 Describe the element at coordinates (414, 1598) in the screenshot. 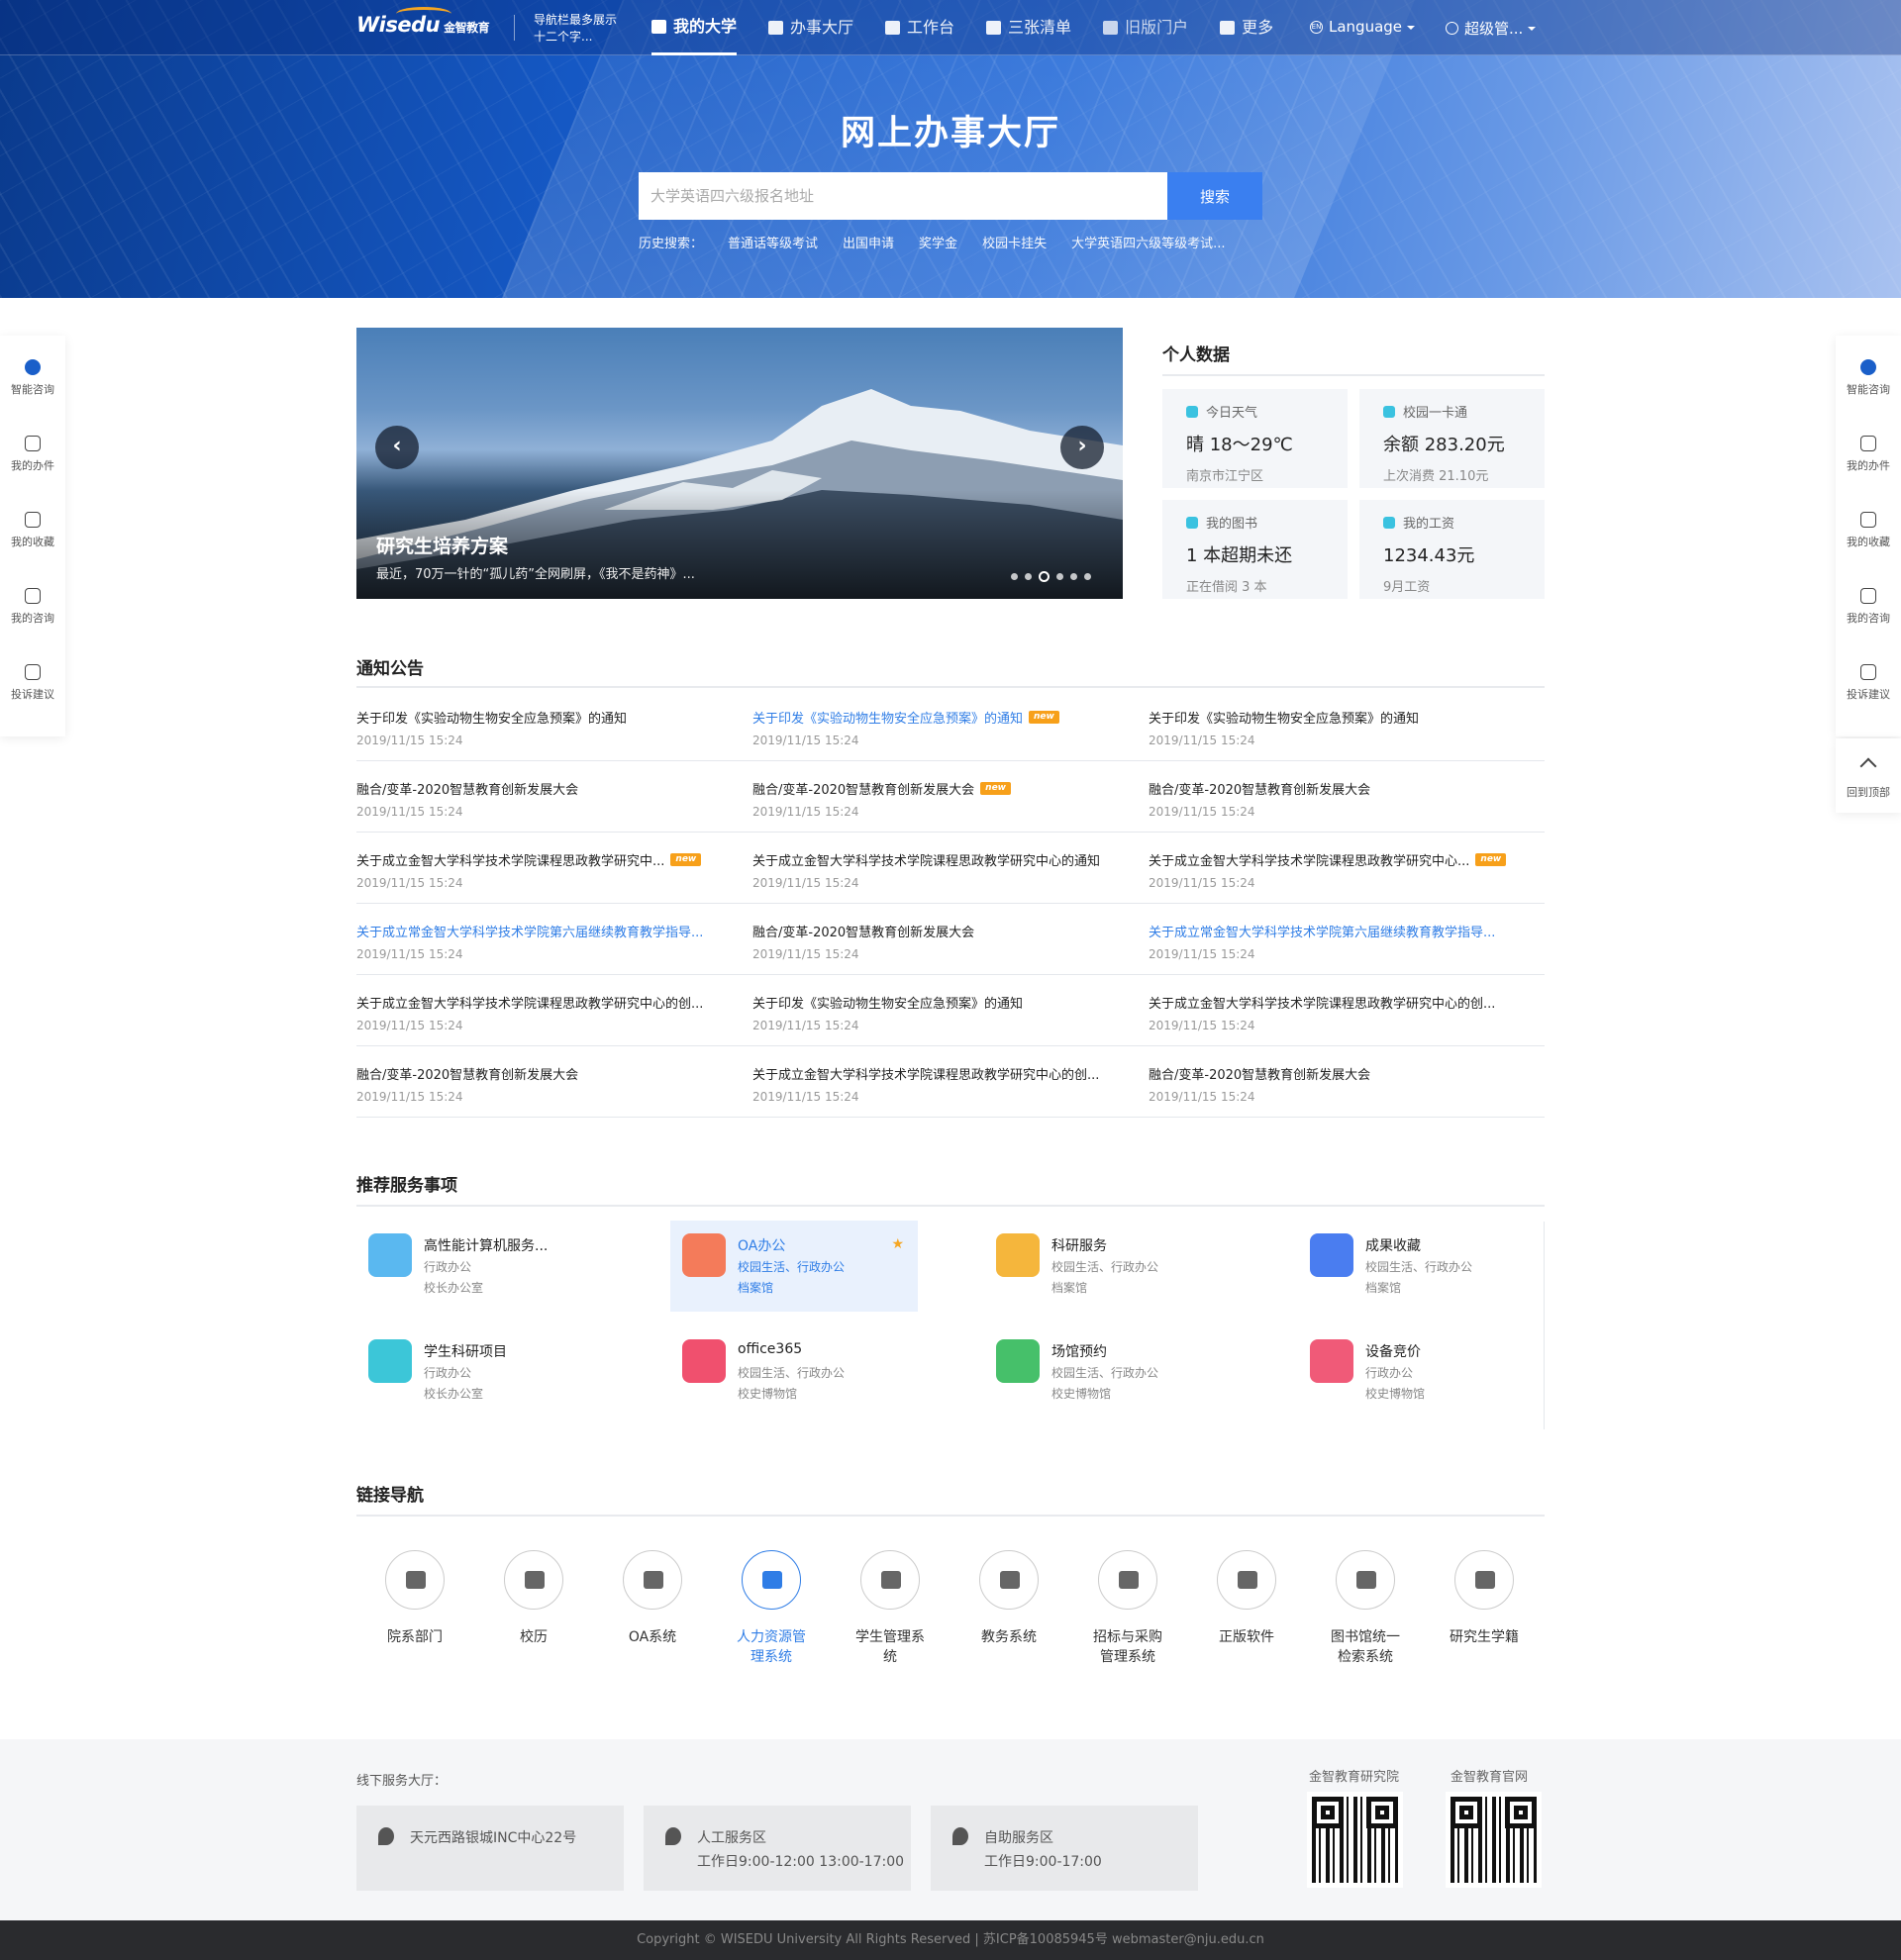

I see `link-item: 院系部门` at that location.